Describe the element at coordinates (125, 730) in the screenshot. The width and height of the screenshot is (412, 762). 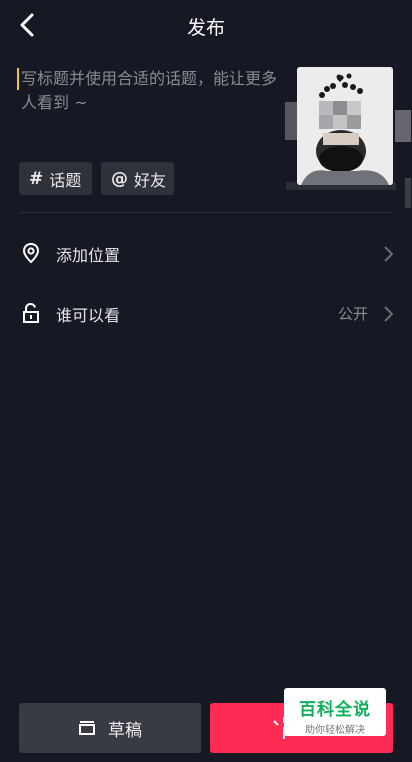
I see `draft-button-label: 草稿` at that location.